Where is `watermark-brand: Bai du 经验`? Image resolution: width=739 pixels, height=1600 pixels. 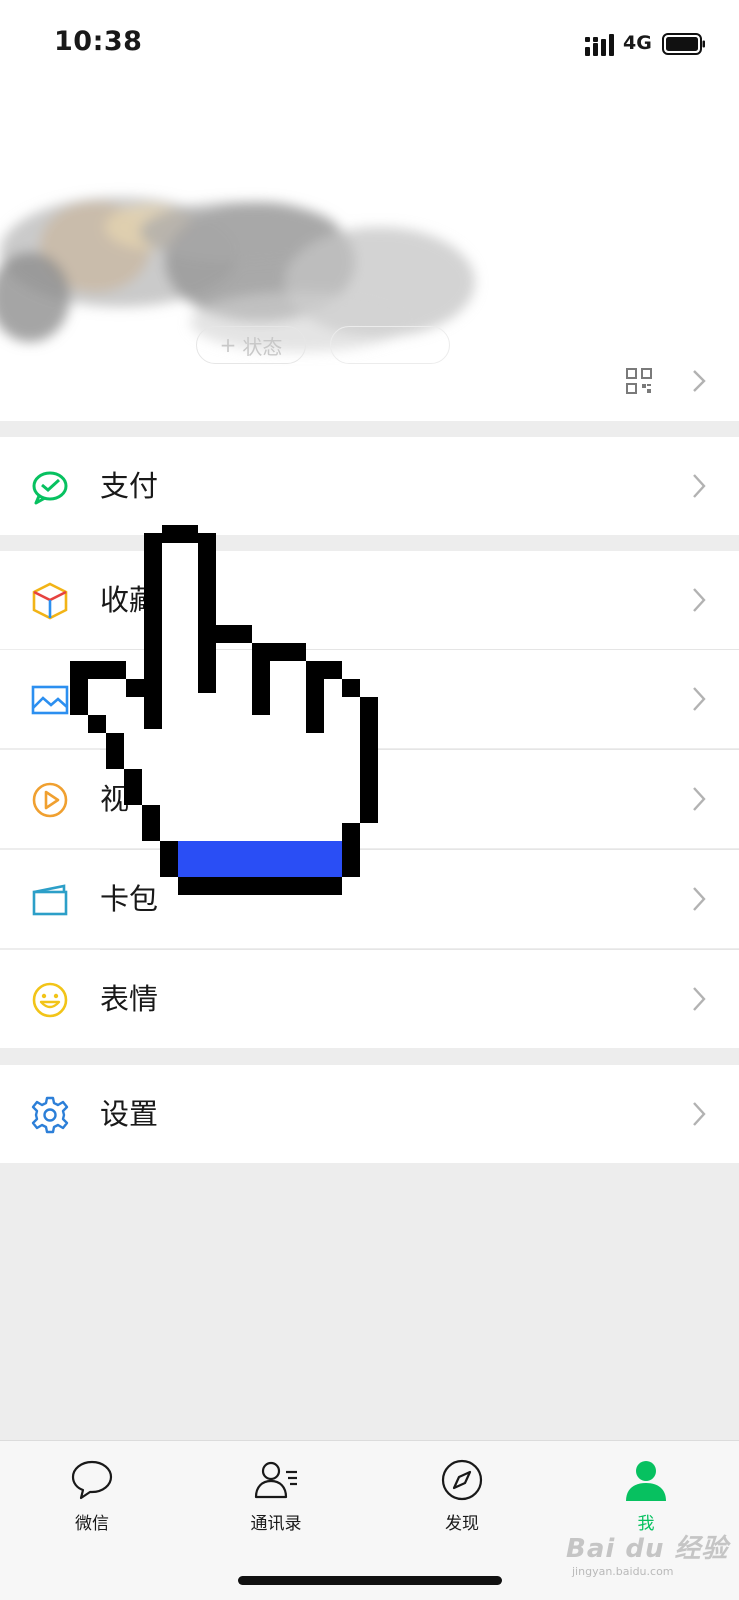
watermark-brand: Bai du 经验 is located at coordinates (647, 1549).